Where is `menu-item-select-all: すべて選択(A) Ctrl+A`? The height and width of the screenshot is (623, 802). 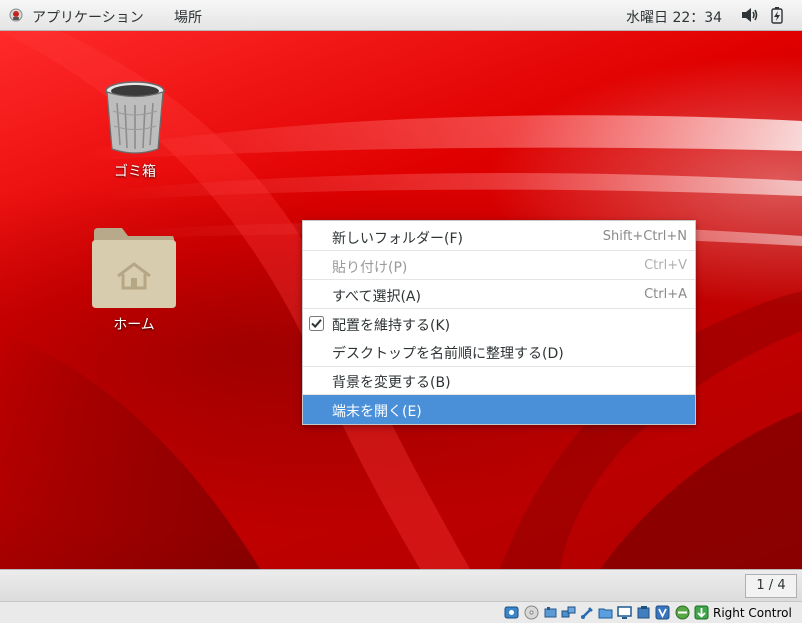
menu-item-select-all: すべて選択(A) Ctrl+A is located at coordinates (499, 294).